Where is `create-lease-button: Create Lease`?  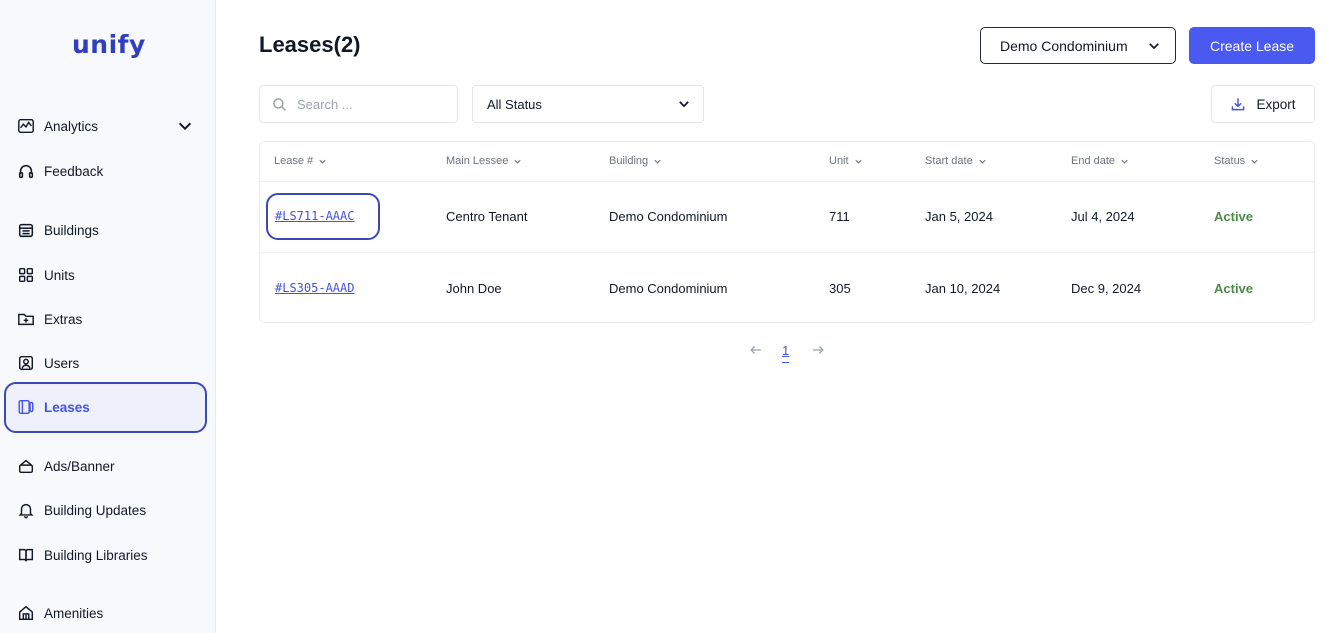
create-lease-button: Create Lease is located at coordinates (1252, 45).